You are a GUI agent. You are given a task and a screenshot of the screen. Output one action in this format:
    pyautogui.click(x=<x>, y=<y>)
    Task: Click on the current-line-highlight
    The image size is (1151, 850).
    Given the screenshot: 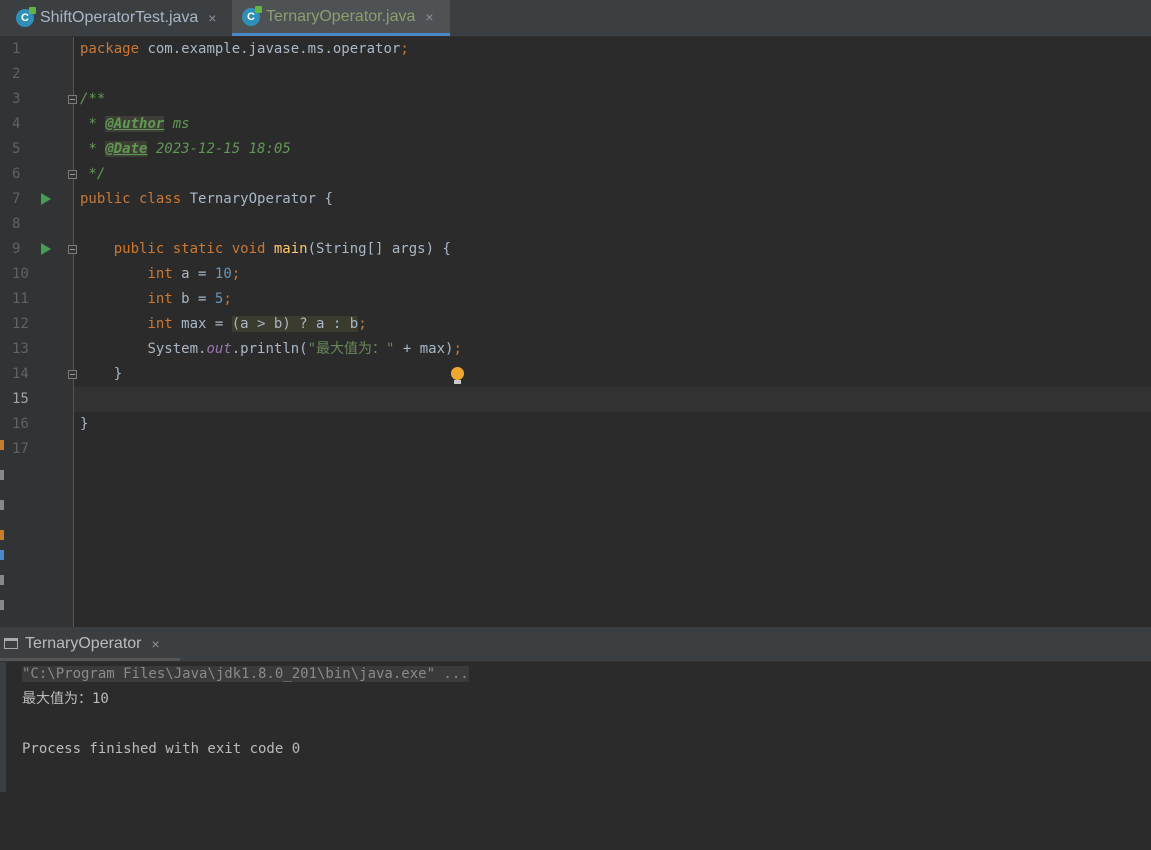 What is the action you would take?
    pyautogui.click(x=612, y=399)
    